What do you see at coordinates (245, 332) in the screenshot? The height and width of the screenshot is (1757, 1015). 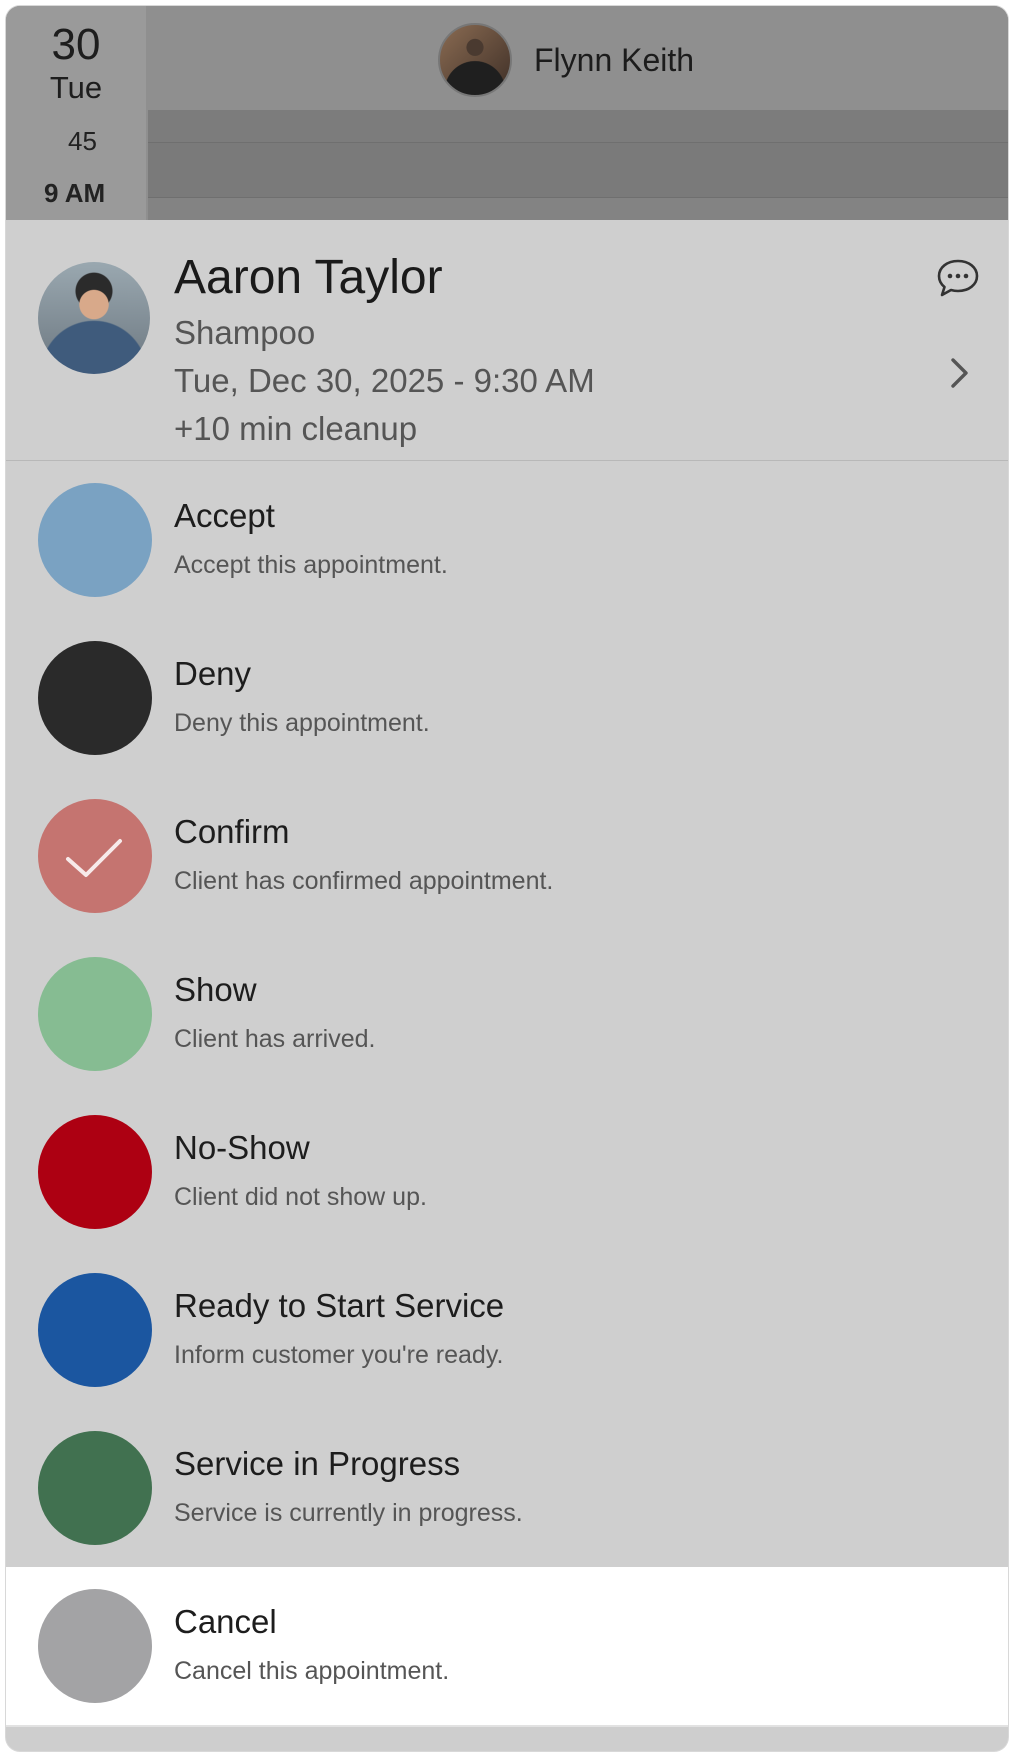 I see `service-name: Shampoo` at bounding box center [245, 332].